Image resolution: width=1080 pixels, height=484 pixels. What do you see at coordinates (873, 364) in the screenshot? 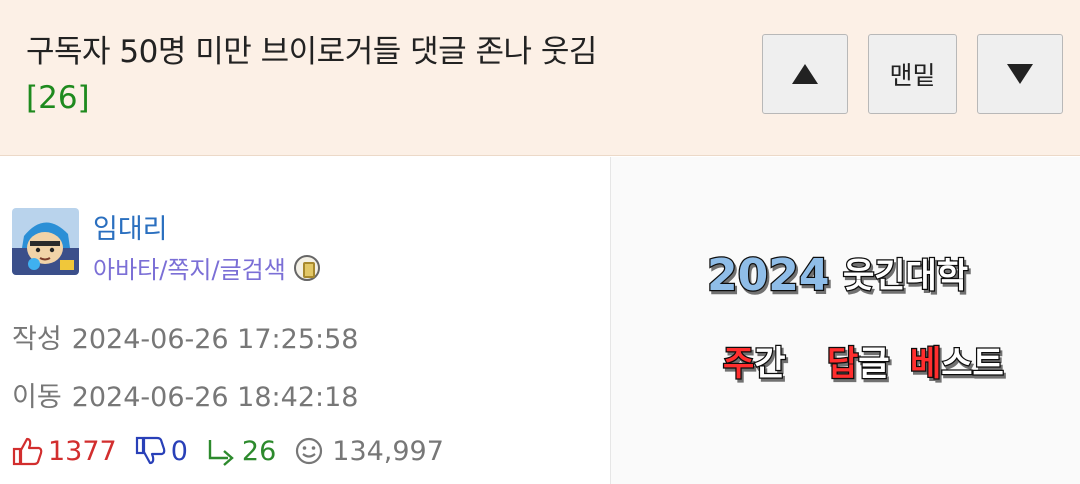
I see `promo-w2-rest: 글` at bounding box center [873, 364].